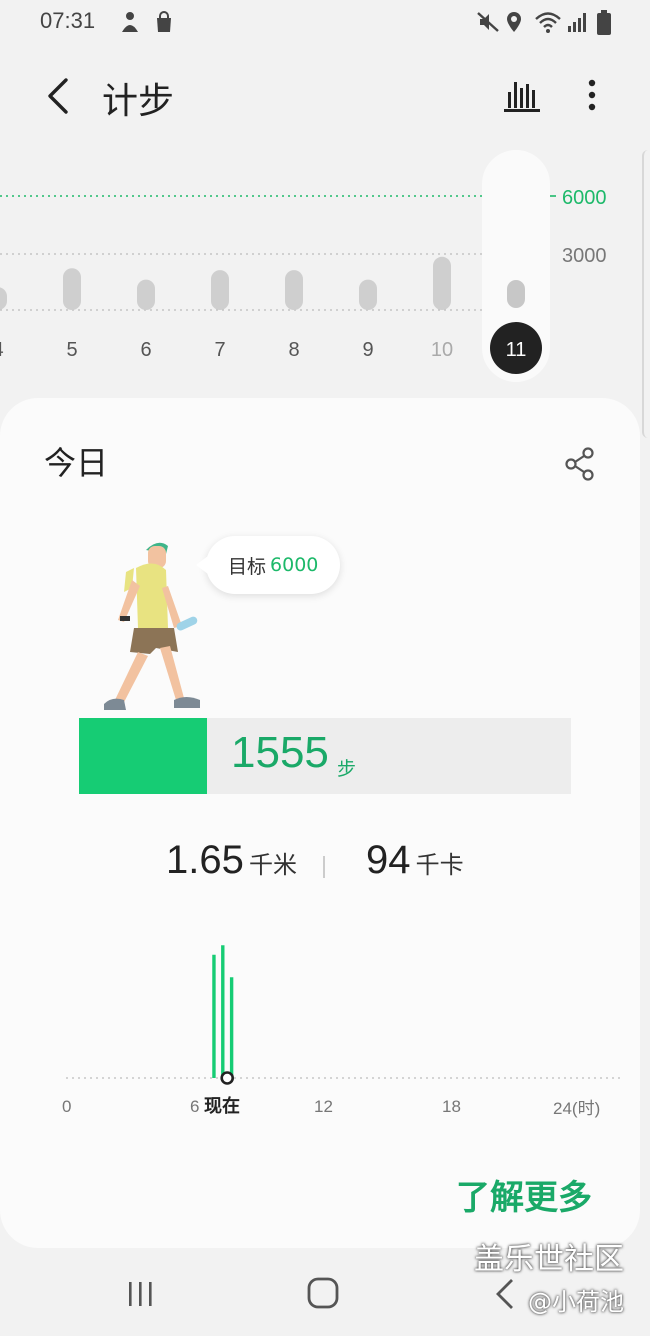 The width and height of the screenshot is (650, 1336). What do you see at coordinates (320, 868) in the screenshot?
I see `stats-row: 1.65 千米 94 千卡` at bounding box center [320, 868].